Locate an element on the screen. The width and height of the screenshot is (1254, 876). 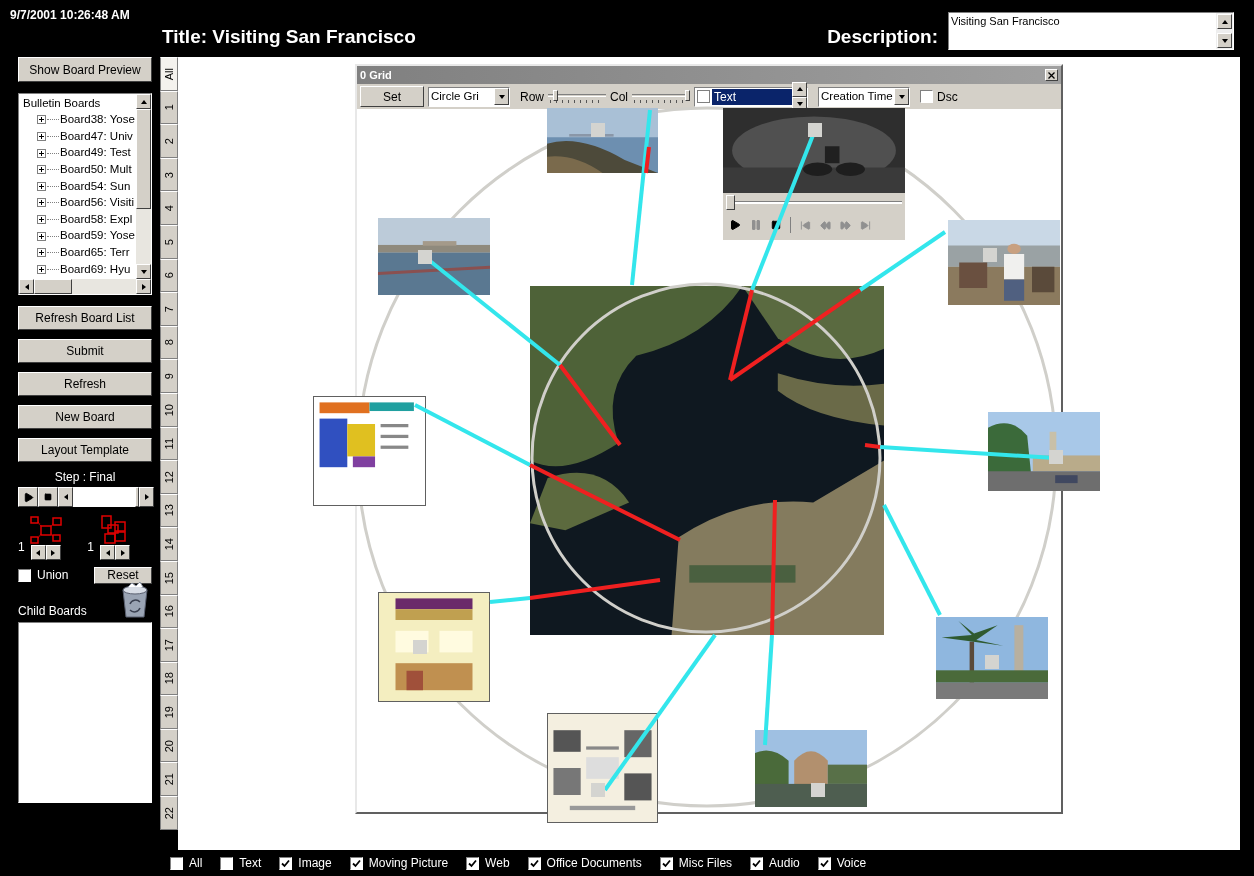
tree-item: Board54: Sun is located at coordinates (79, 186).